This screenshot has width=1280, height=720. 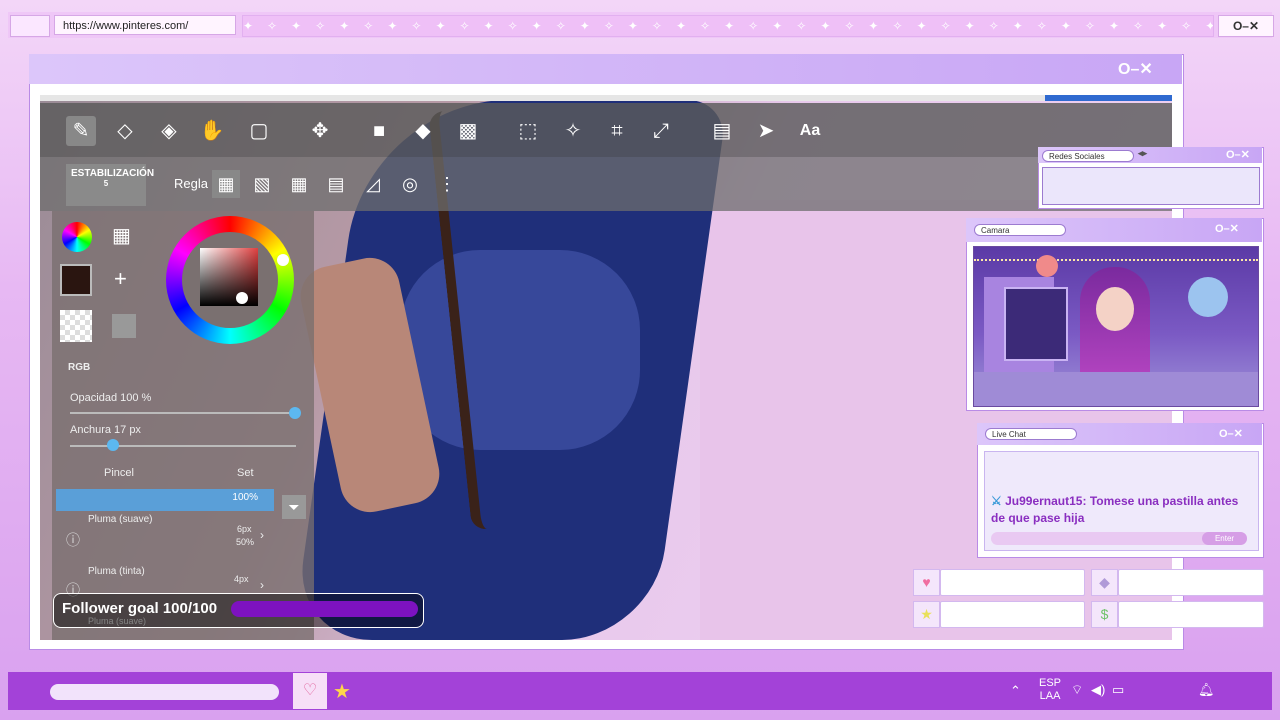 I want to click on language-indicator: ESP LAA, so click(x=1050, y=690).